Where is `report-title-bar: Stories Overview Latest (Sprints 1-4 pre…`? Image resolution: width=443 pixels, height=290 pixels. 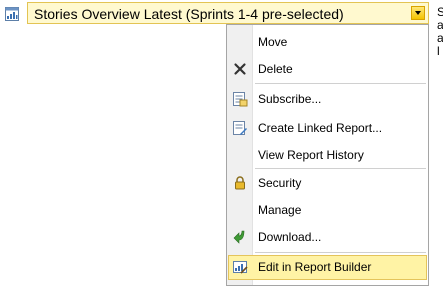 report-title-bar: Stories Overview Latest (Sprints 1-4 pre… is located at coordinates (228, 13).